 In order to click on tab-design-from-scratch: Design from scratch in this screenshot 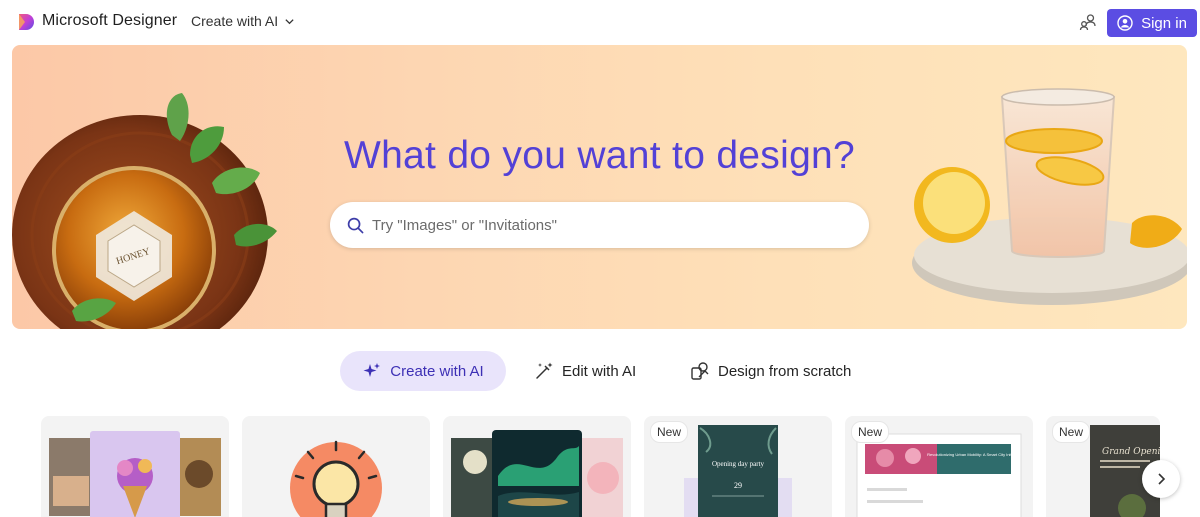, I will do `click(770, 371)`.